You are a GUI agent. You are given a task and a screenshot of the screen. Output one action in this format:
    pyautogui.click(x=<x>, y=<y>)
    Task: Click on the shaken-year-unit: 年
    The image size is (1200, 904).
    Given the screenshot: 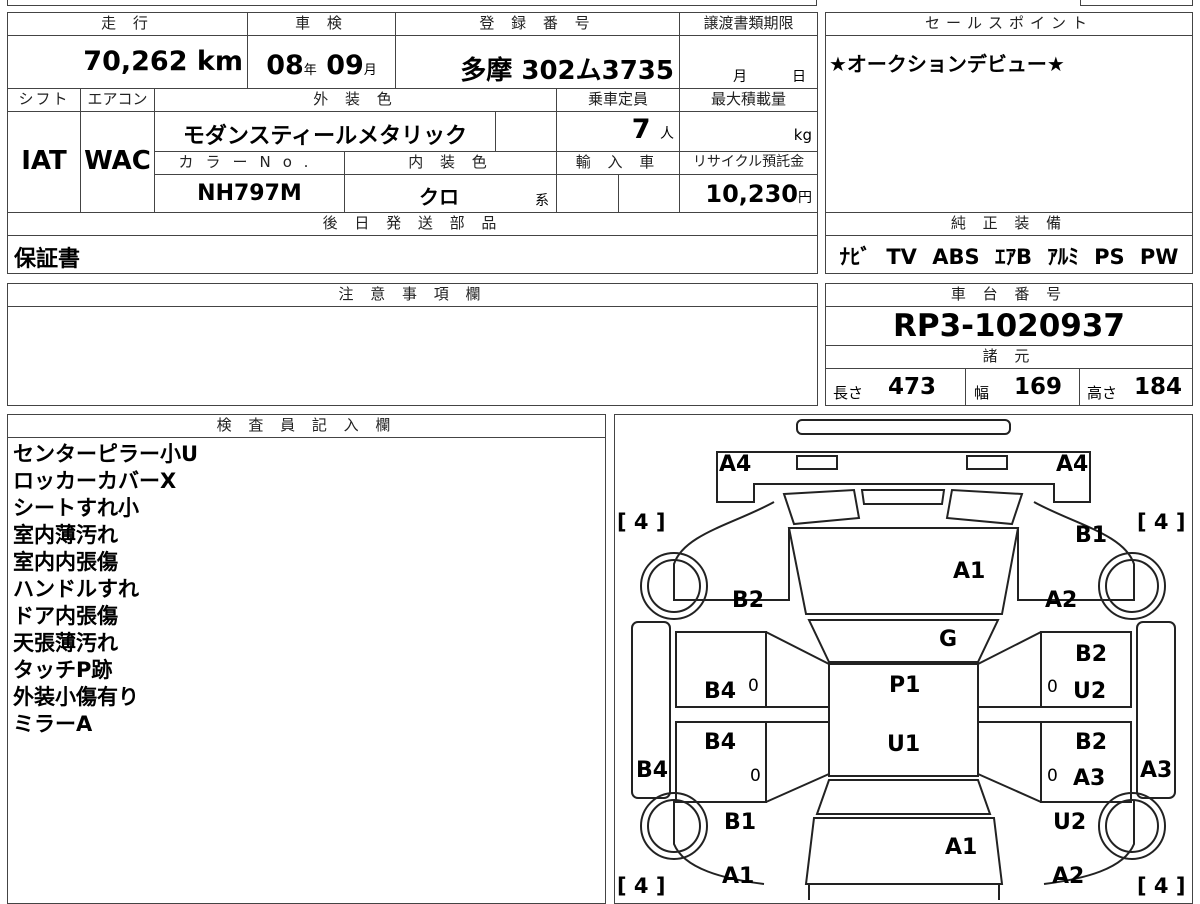 What is the action you would take?
    pyautogui.click(x=310, y=70)
    